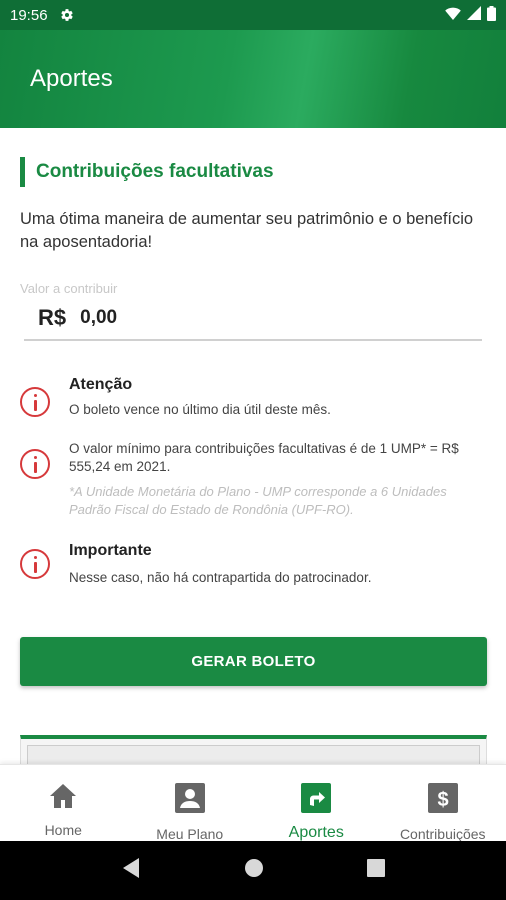 This screenshot has width=506, height=900. What do you see at coordinates (63, 798) in the screenshot?
I see `home-icon` at bounding box center [63, 798].